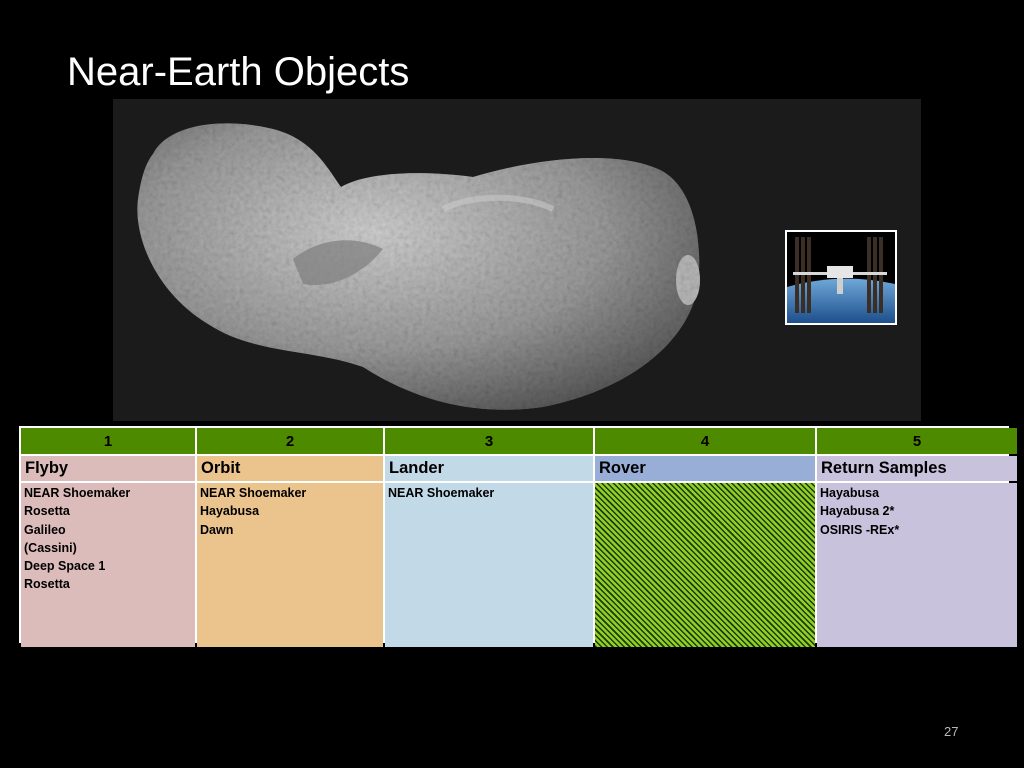  Describe the element at coordinates (489, 441) in the screenshot. I see `column-number-3: 3` at that location.